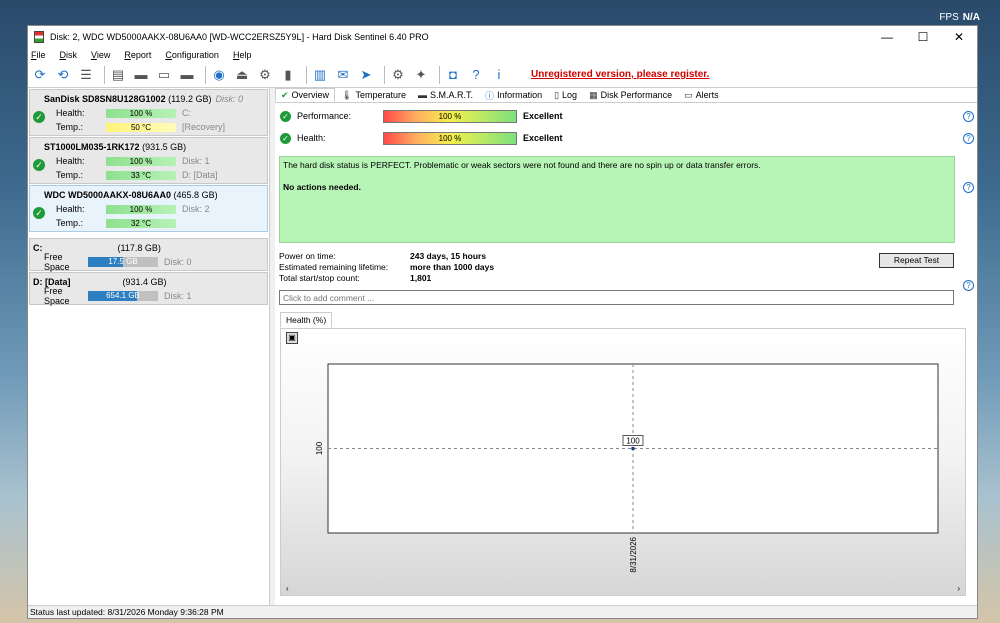  I want to click on tab-smart: ▬ S.M.A.R.T., so click(445, 95).